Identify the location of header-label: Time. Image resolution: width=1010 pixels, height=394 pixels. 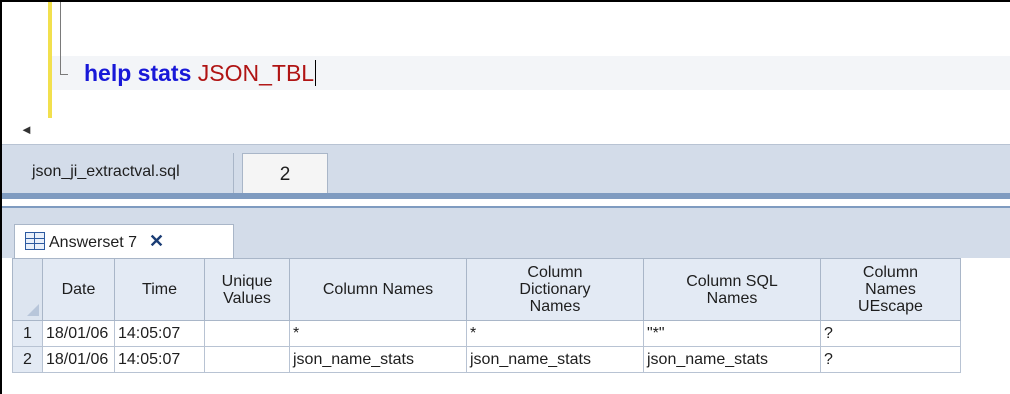
(159, 289).